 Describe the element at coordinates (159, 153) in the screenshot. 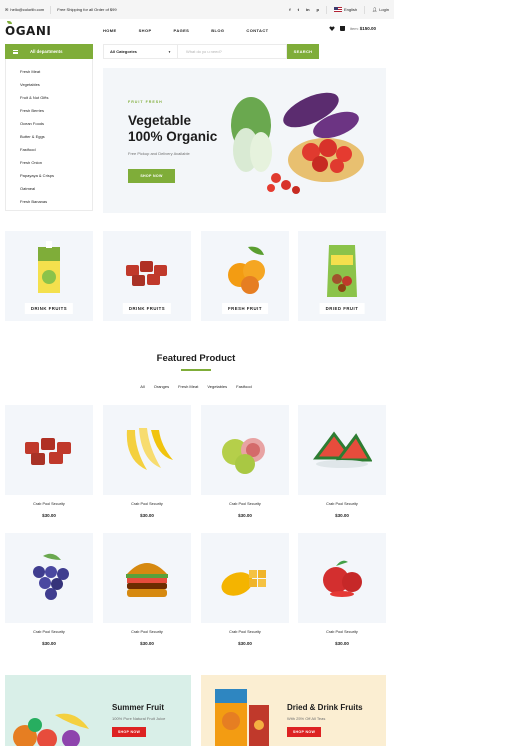

I see `hero-subtitle: Free Pickup and Delivery Available` at that location.